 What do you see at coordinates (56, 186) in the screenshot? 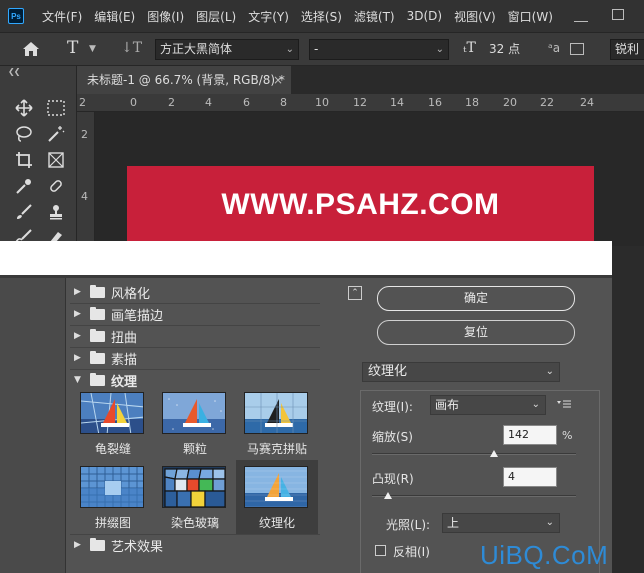
I see `healing-brush-tool-icon` at bounding box center [56, 186].